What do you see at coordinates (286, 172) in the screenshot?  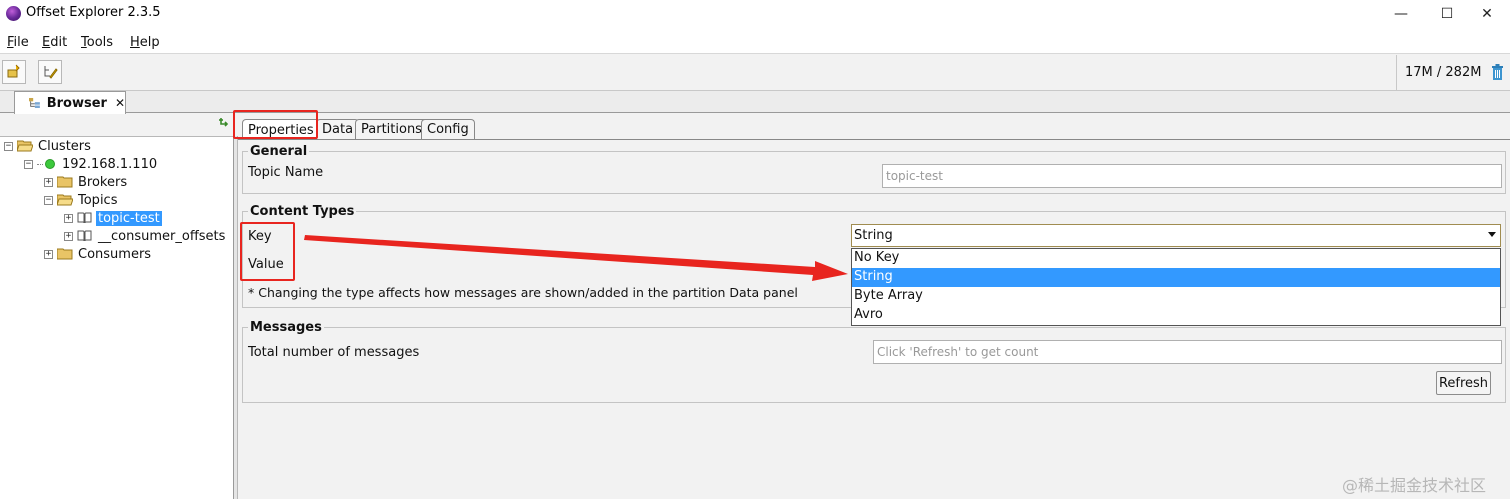 I see `topic-name-label: Topic Name` at bounding box center [286, 172].